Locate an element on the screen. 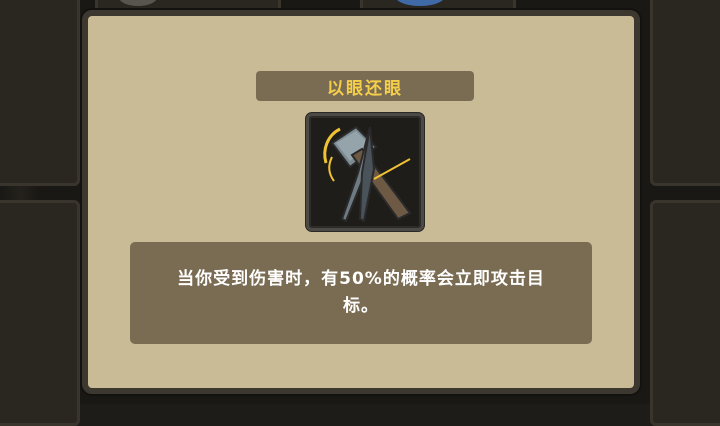  title-bar: 以眼还眼 is located at coordinates (365, 86).